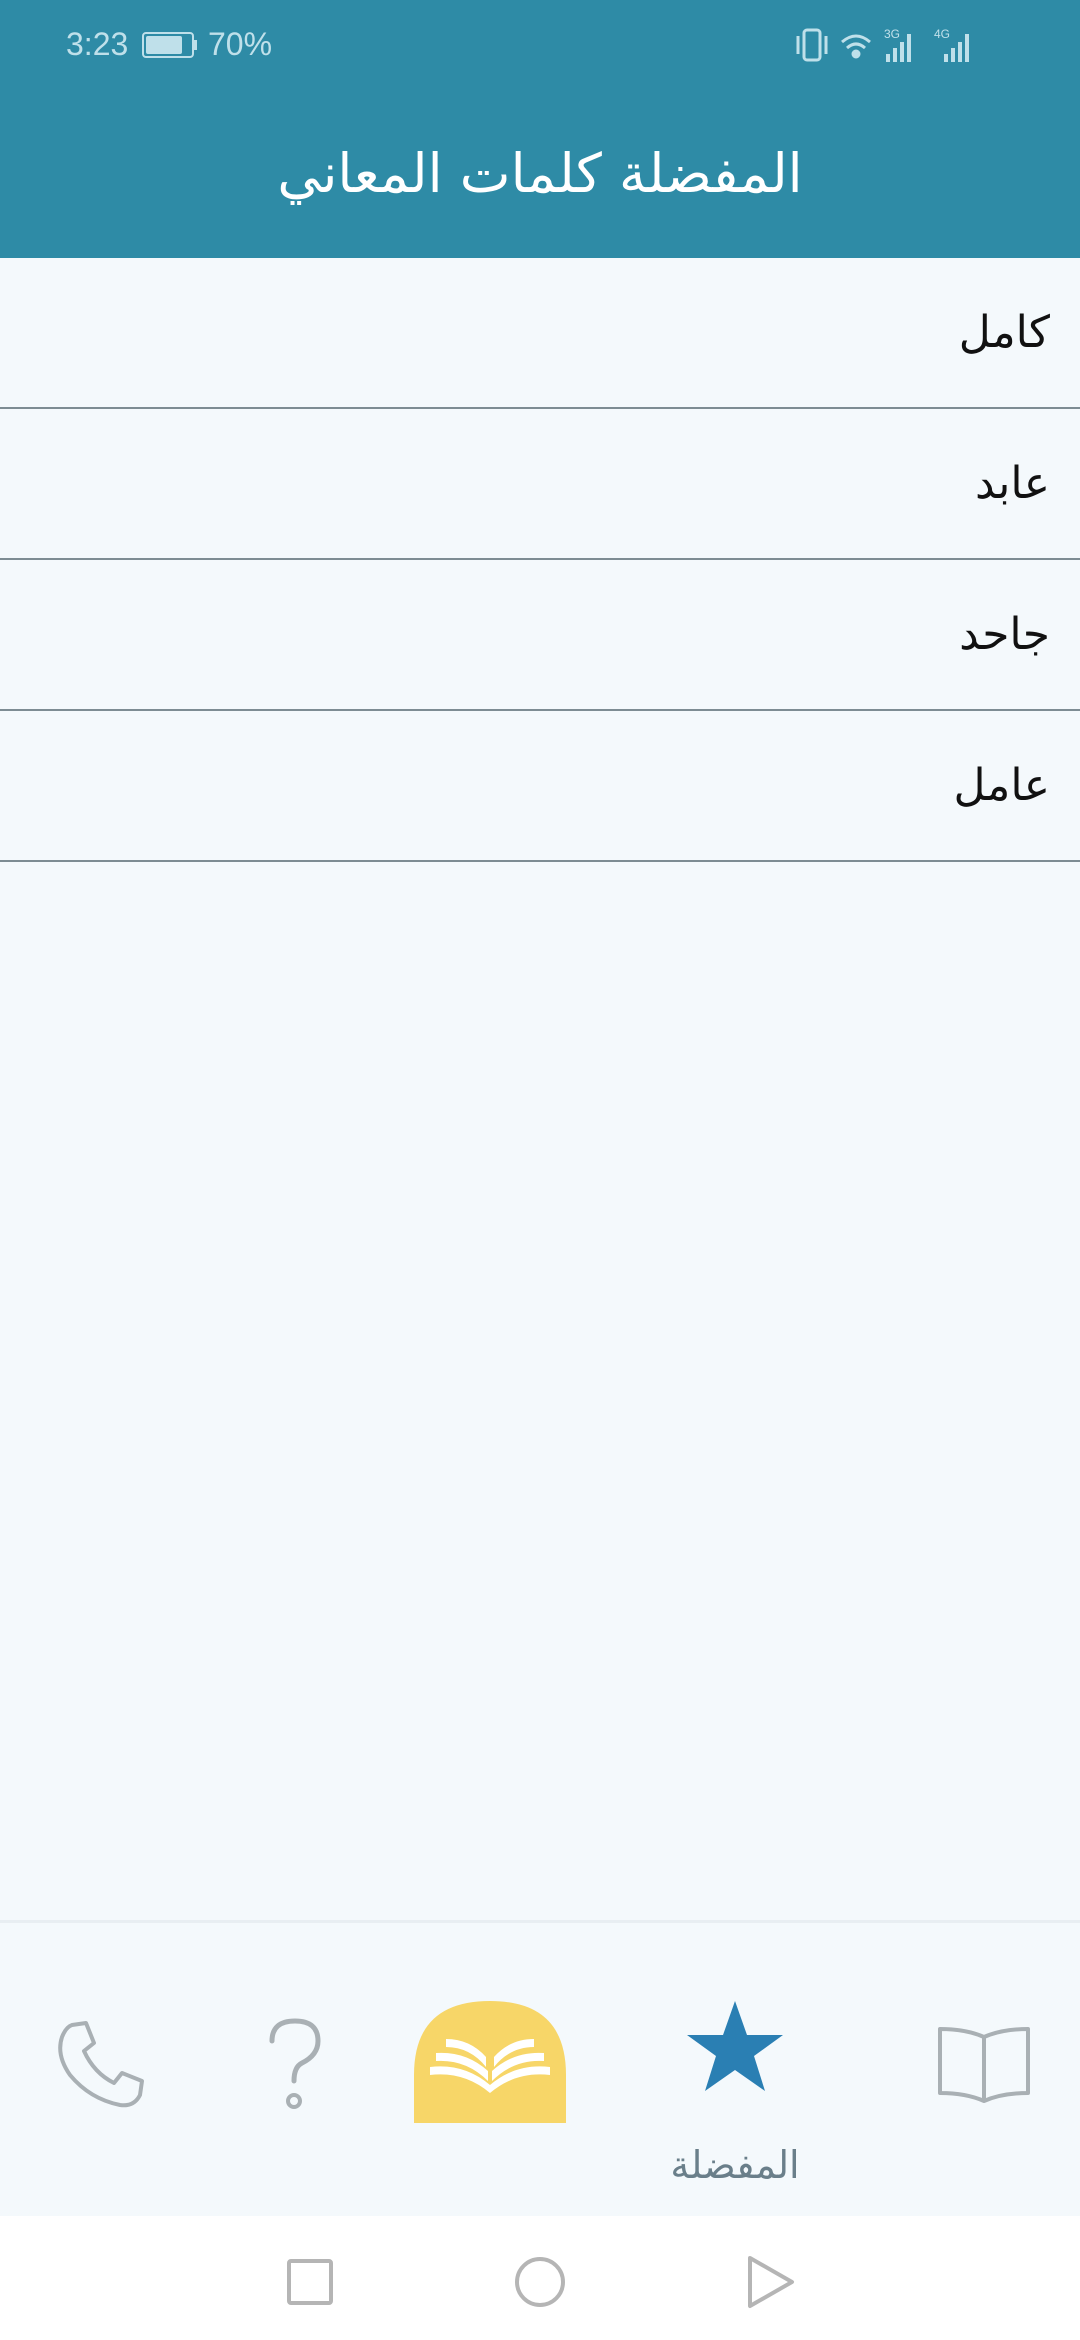  What do you see at coordinates (490, 2062) in the screenshot?
I see `app-logo-book-icon` at bounding box center [490, 2062].